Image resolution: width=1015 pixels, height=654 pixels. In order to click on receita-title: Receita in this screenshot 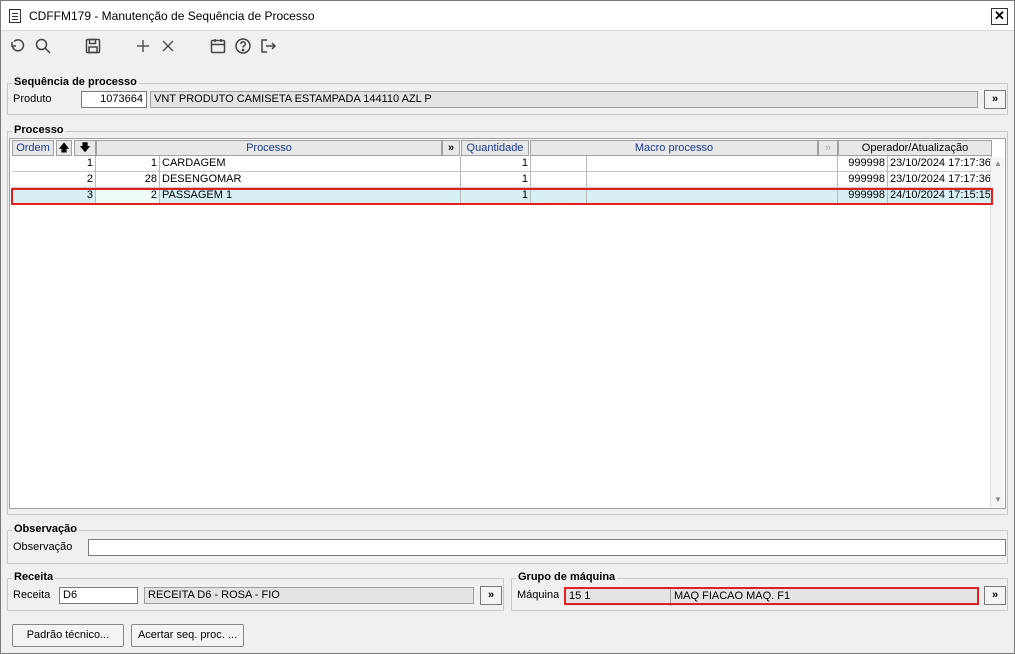, I will do `click(34, 577)`.